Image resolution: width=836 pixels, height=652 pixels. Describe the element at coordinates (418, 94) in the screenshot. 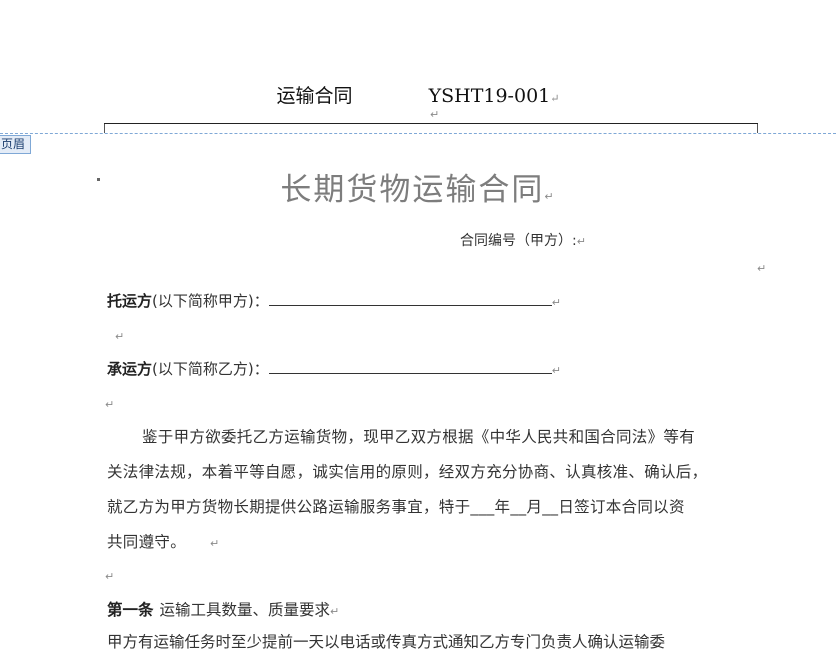

I see `page-header-text: 运输合同 YSHT19-001↵` at that location.